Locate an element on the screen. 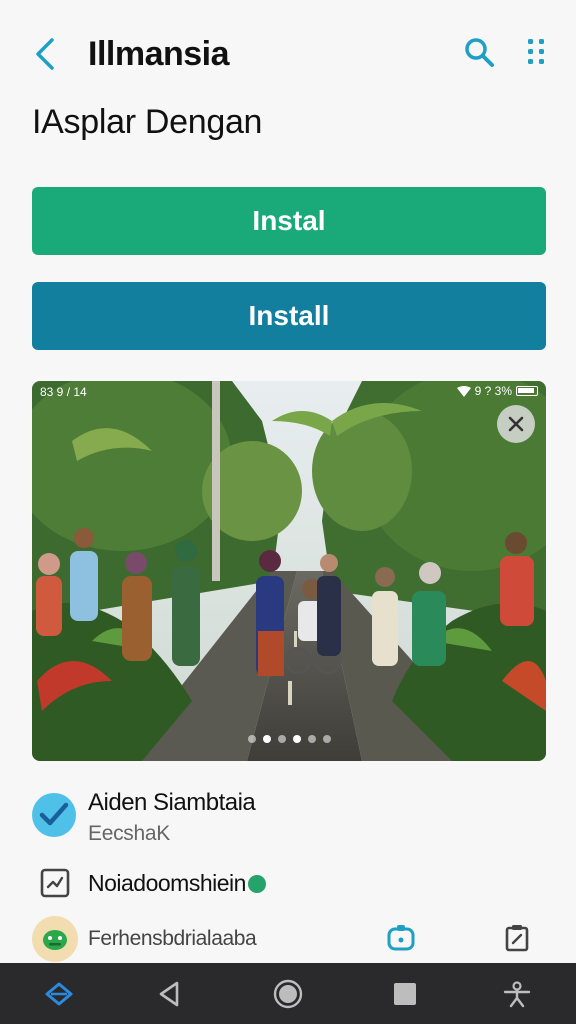  developer-row: Aiden Siambtaia EecshаK is located at coordinates (289, 818).